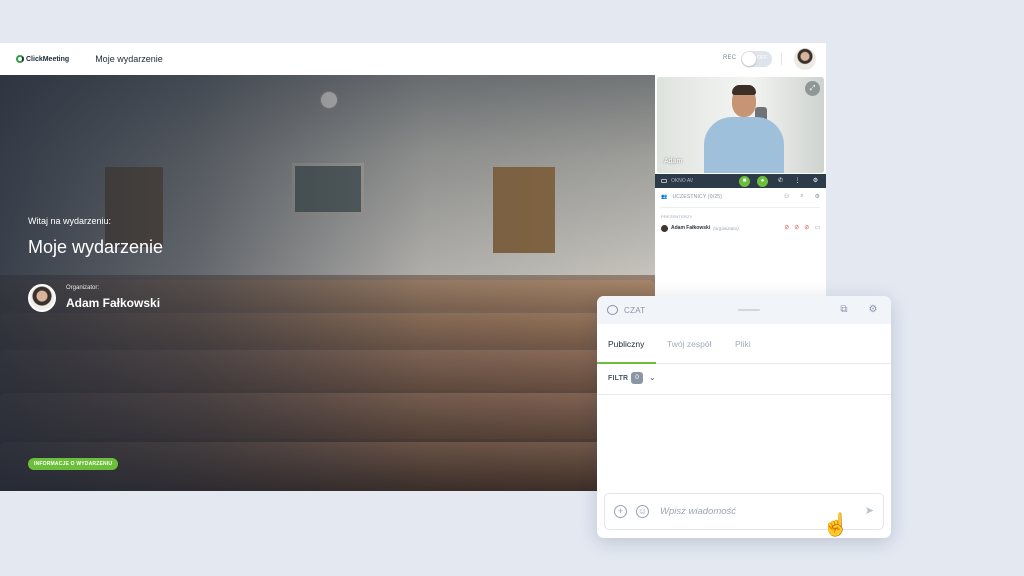 Image resolution: width=1024 pixels, height=576 pixels. I want to click on phone-icon: ✆, so click(780, 181).